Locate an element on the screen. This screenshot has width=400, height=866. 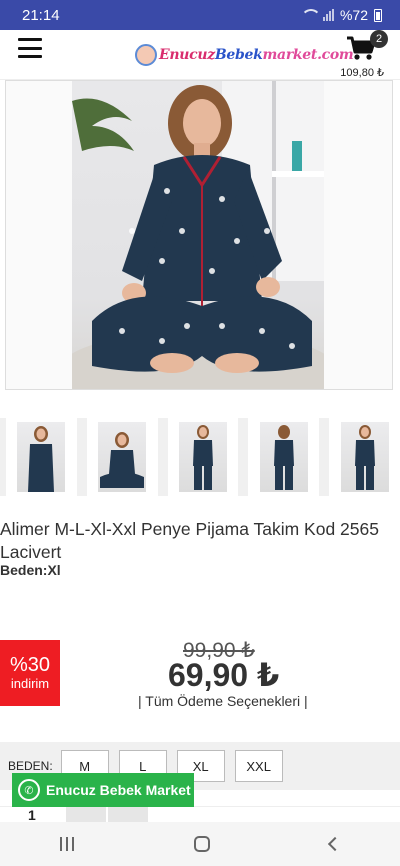
status-icons: %72 is located at coordinates (341, 15).